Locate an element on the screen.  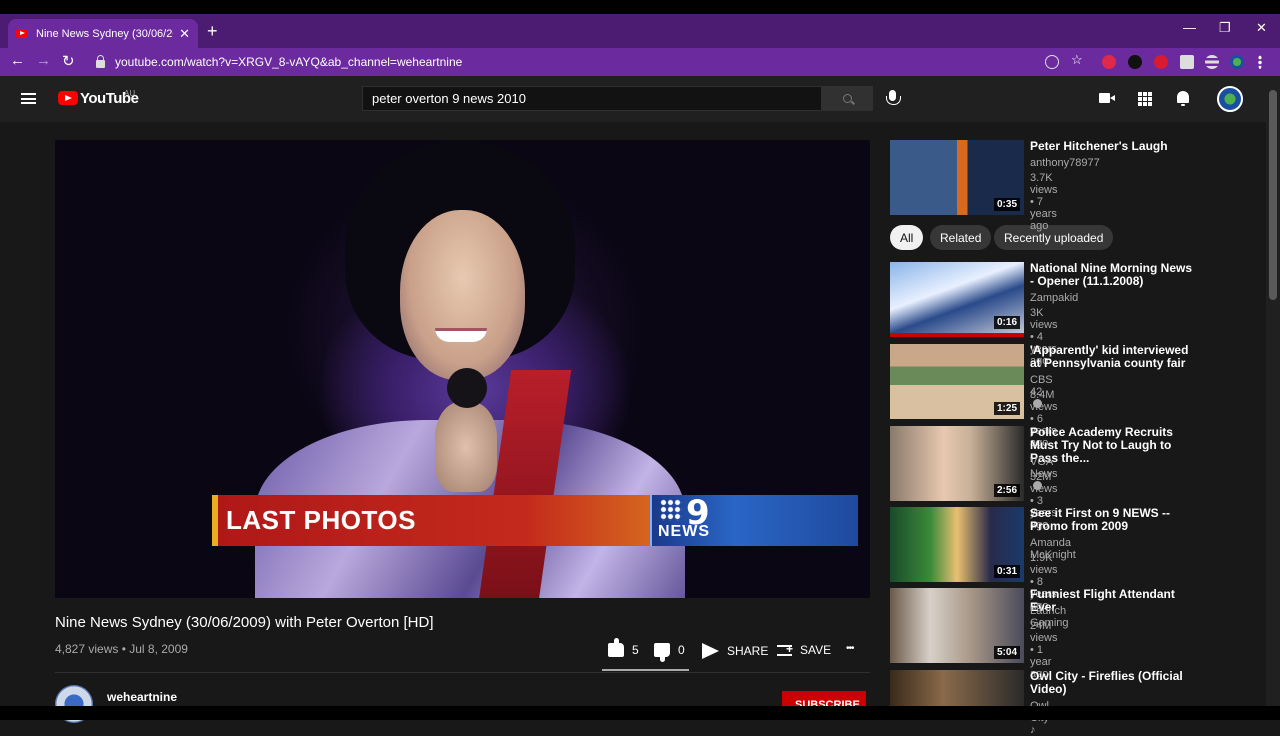
share-icon is located at coordinates (710, 651).